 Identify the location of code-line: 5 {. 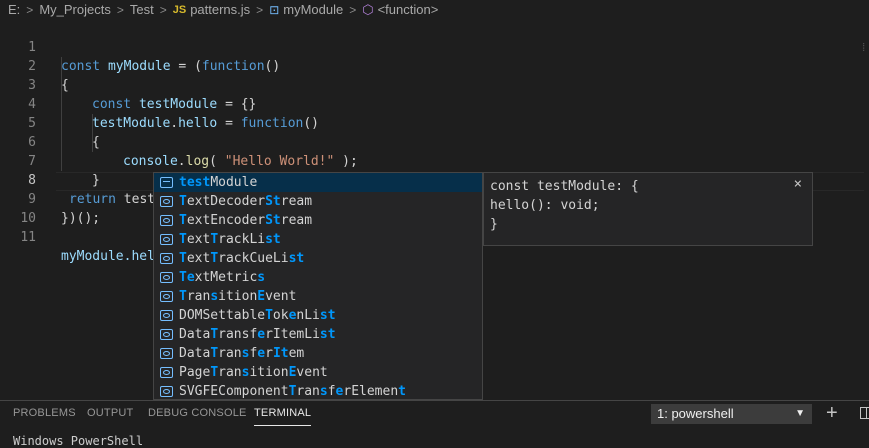
(434, 122).